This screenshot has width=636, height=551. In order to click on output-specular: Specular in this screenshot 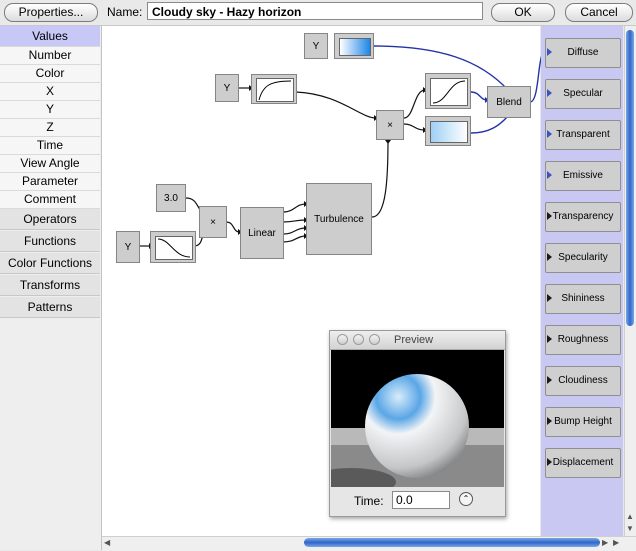, I will do `click(583, 94)`.